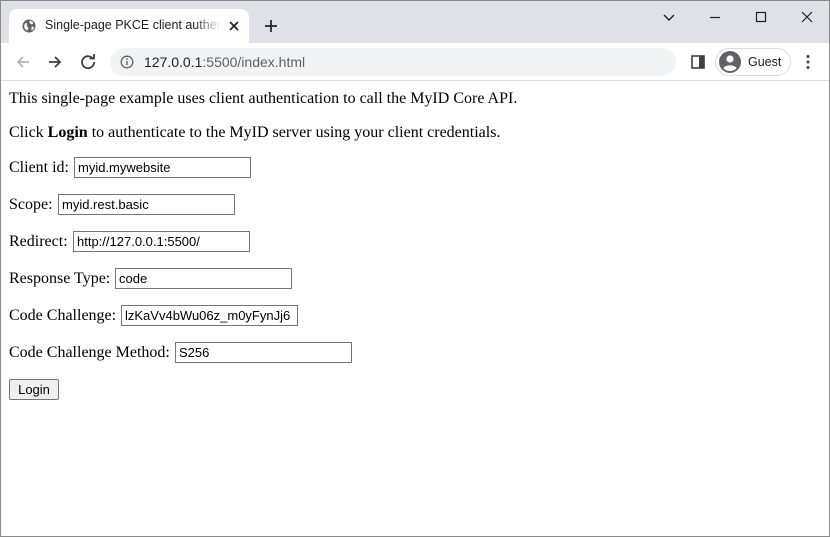 This screenshot has width=830, height=537. I want to click on profile-button: Guest, so click(753, 62).